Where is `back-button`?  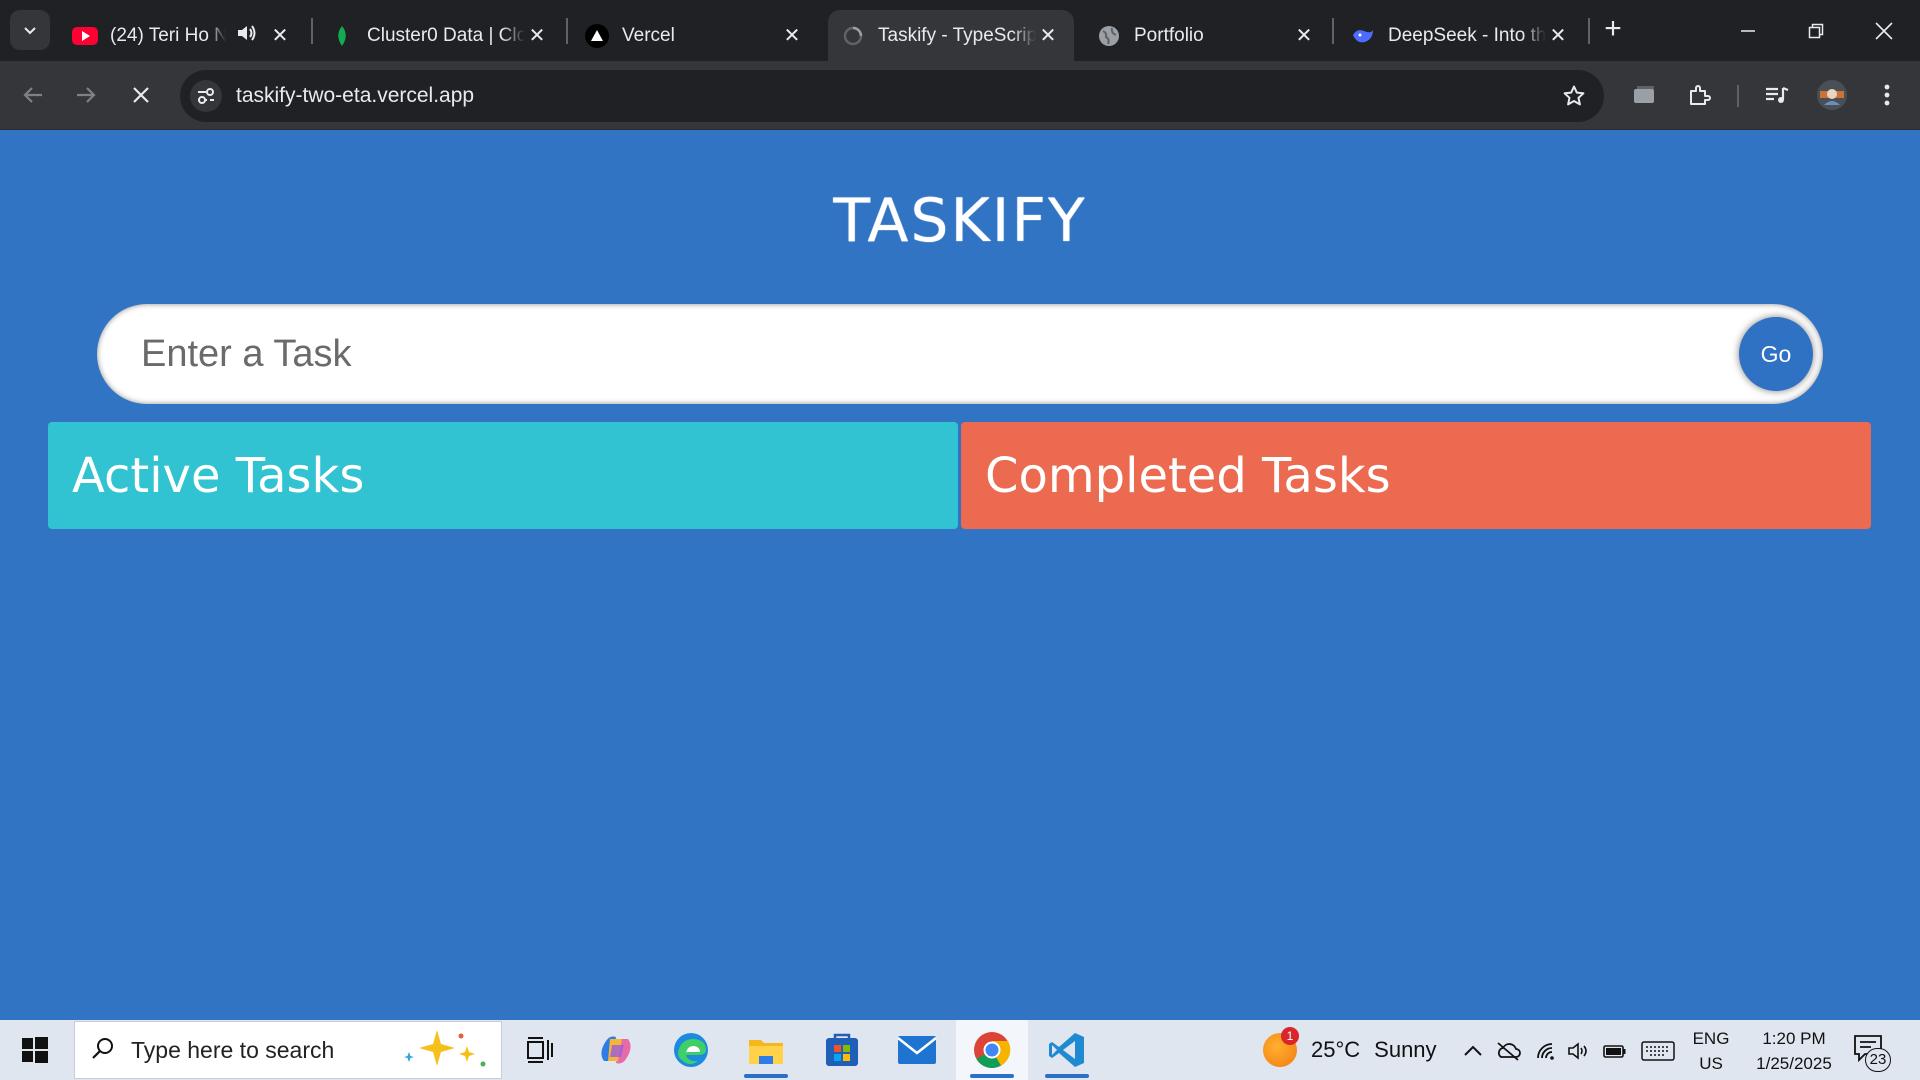 back-button is located at coordinates (33, 95).